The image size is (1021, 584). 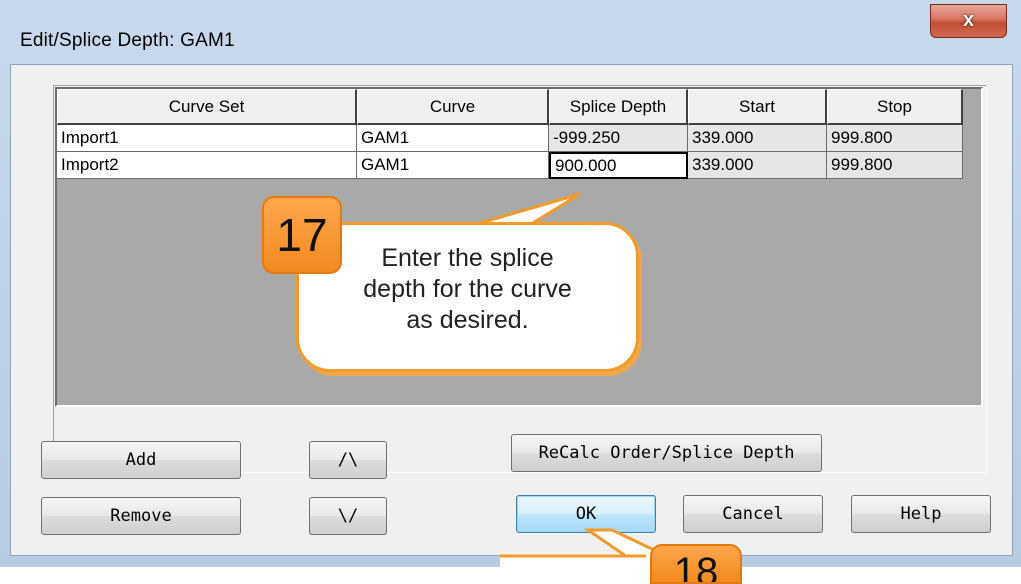 What do you see at coordinates (895, 107) in the screenshot?
I see `column-header-stop: Stop` at bounding box center [895, 107].